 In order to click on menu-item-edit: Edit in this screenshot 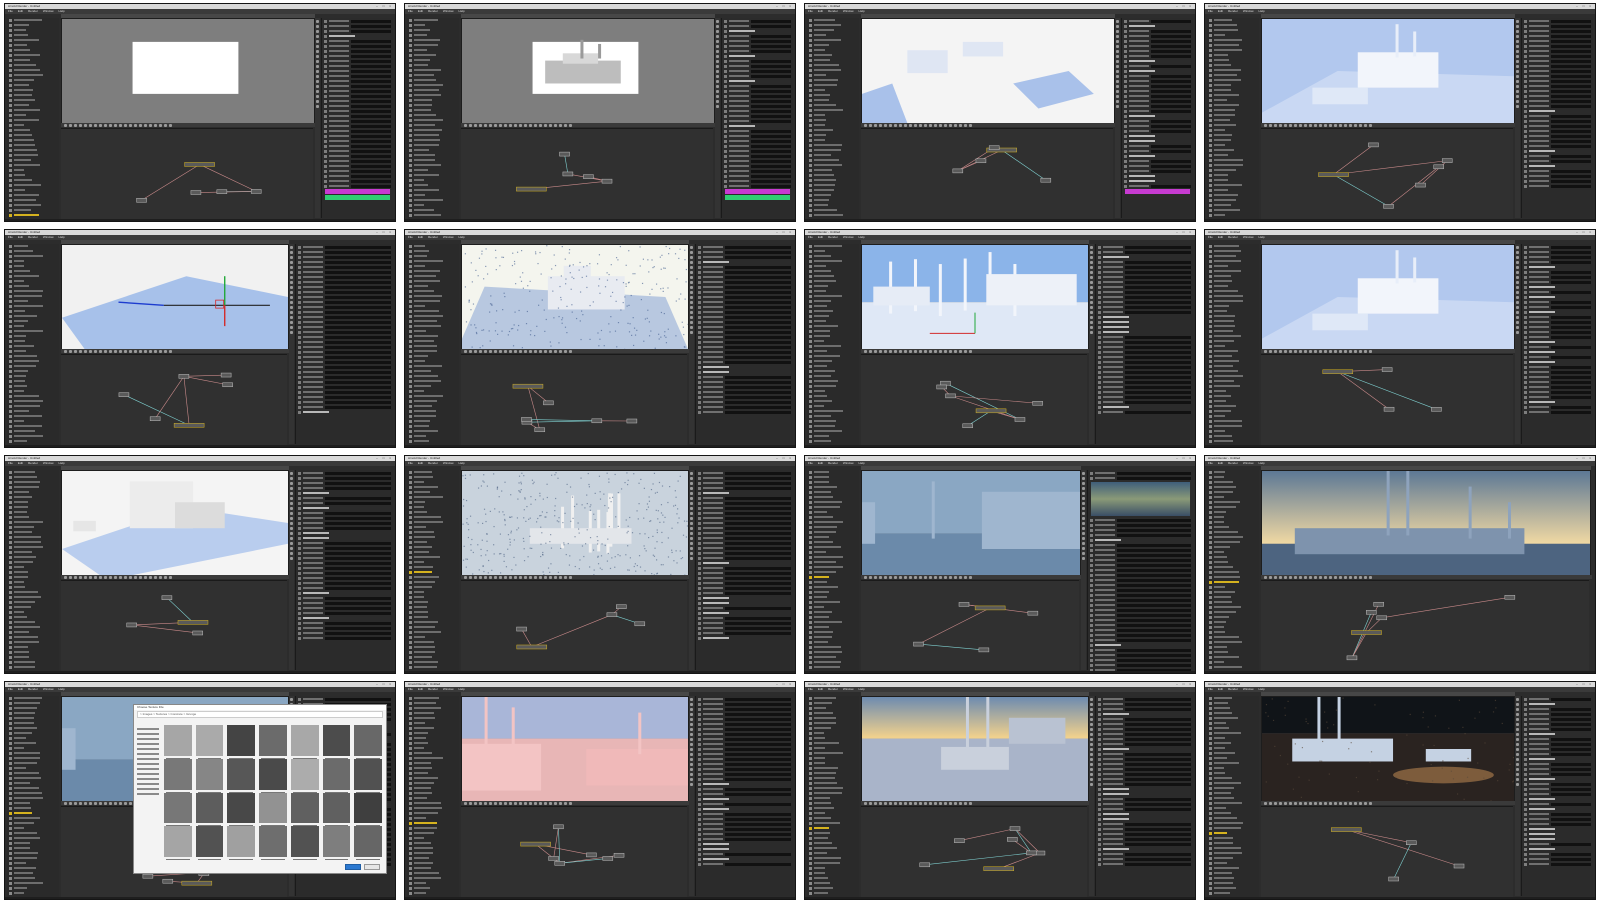, I will do `click(20, 689)`.